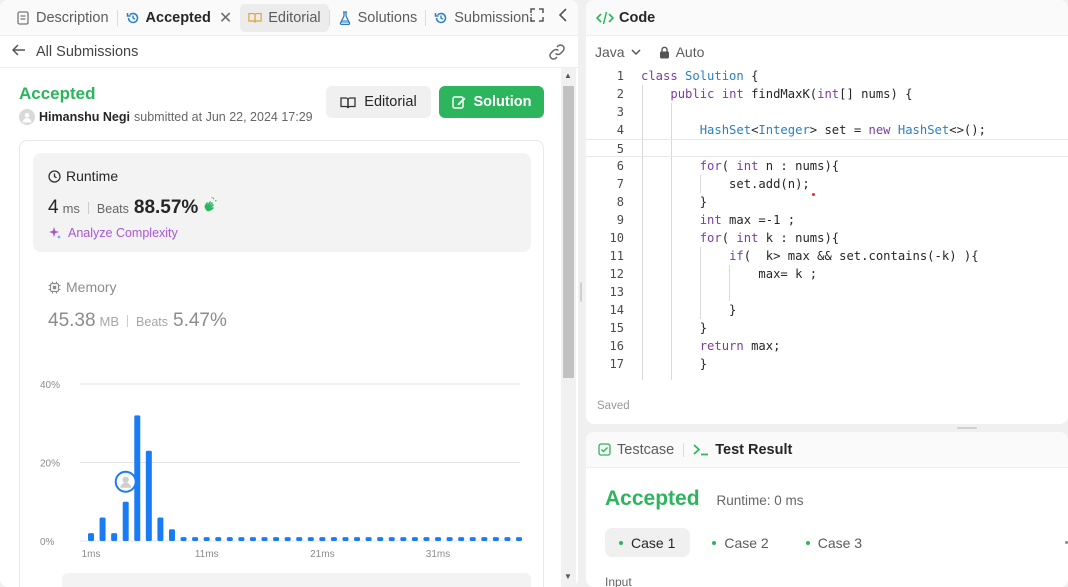 The image size is (1068, 587). Describe the element at coordinates (458, 102) in the screenshot. I see `edit-icon` at that location.